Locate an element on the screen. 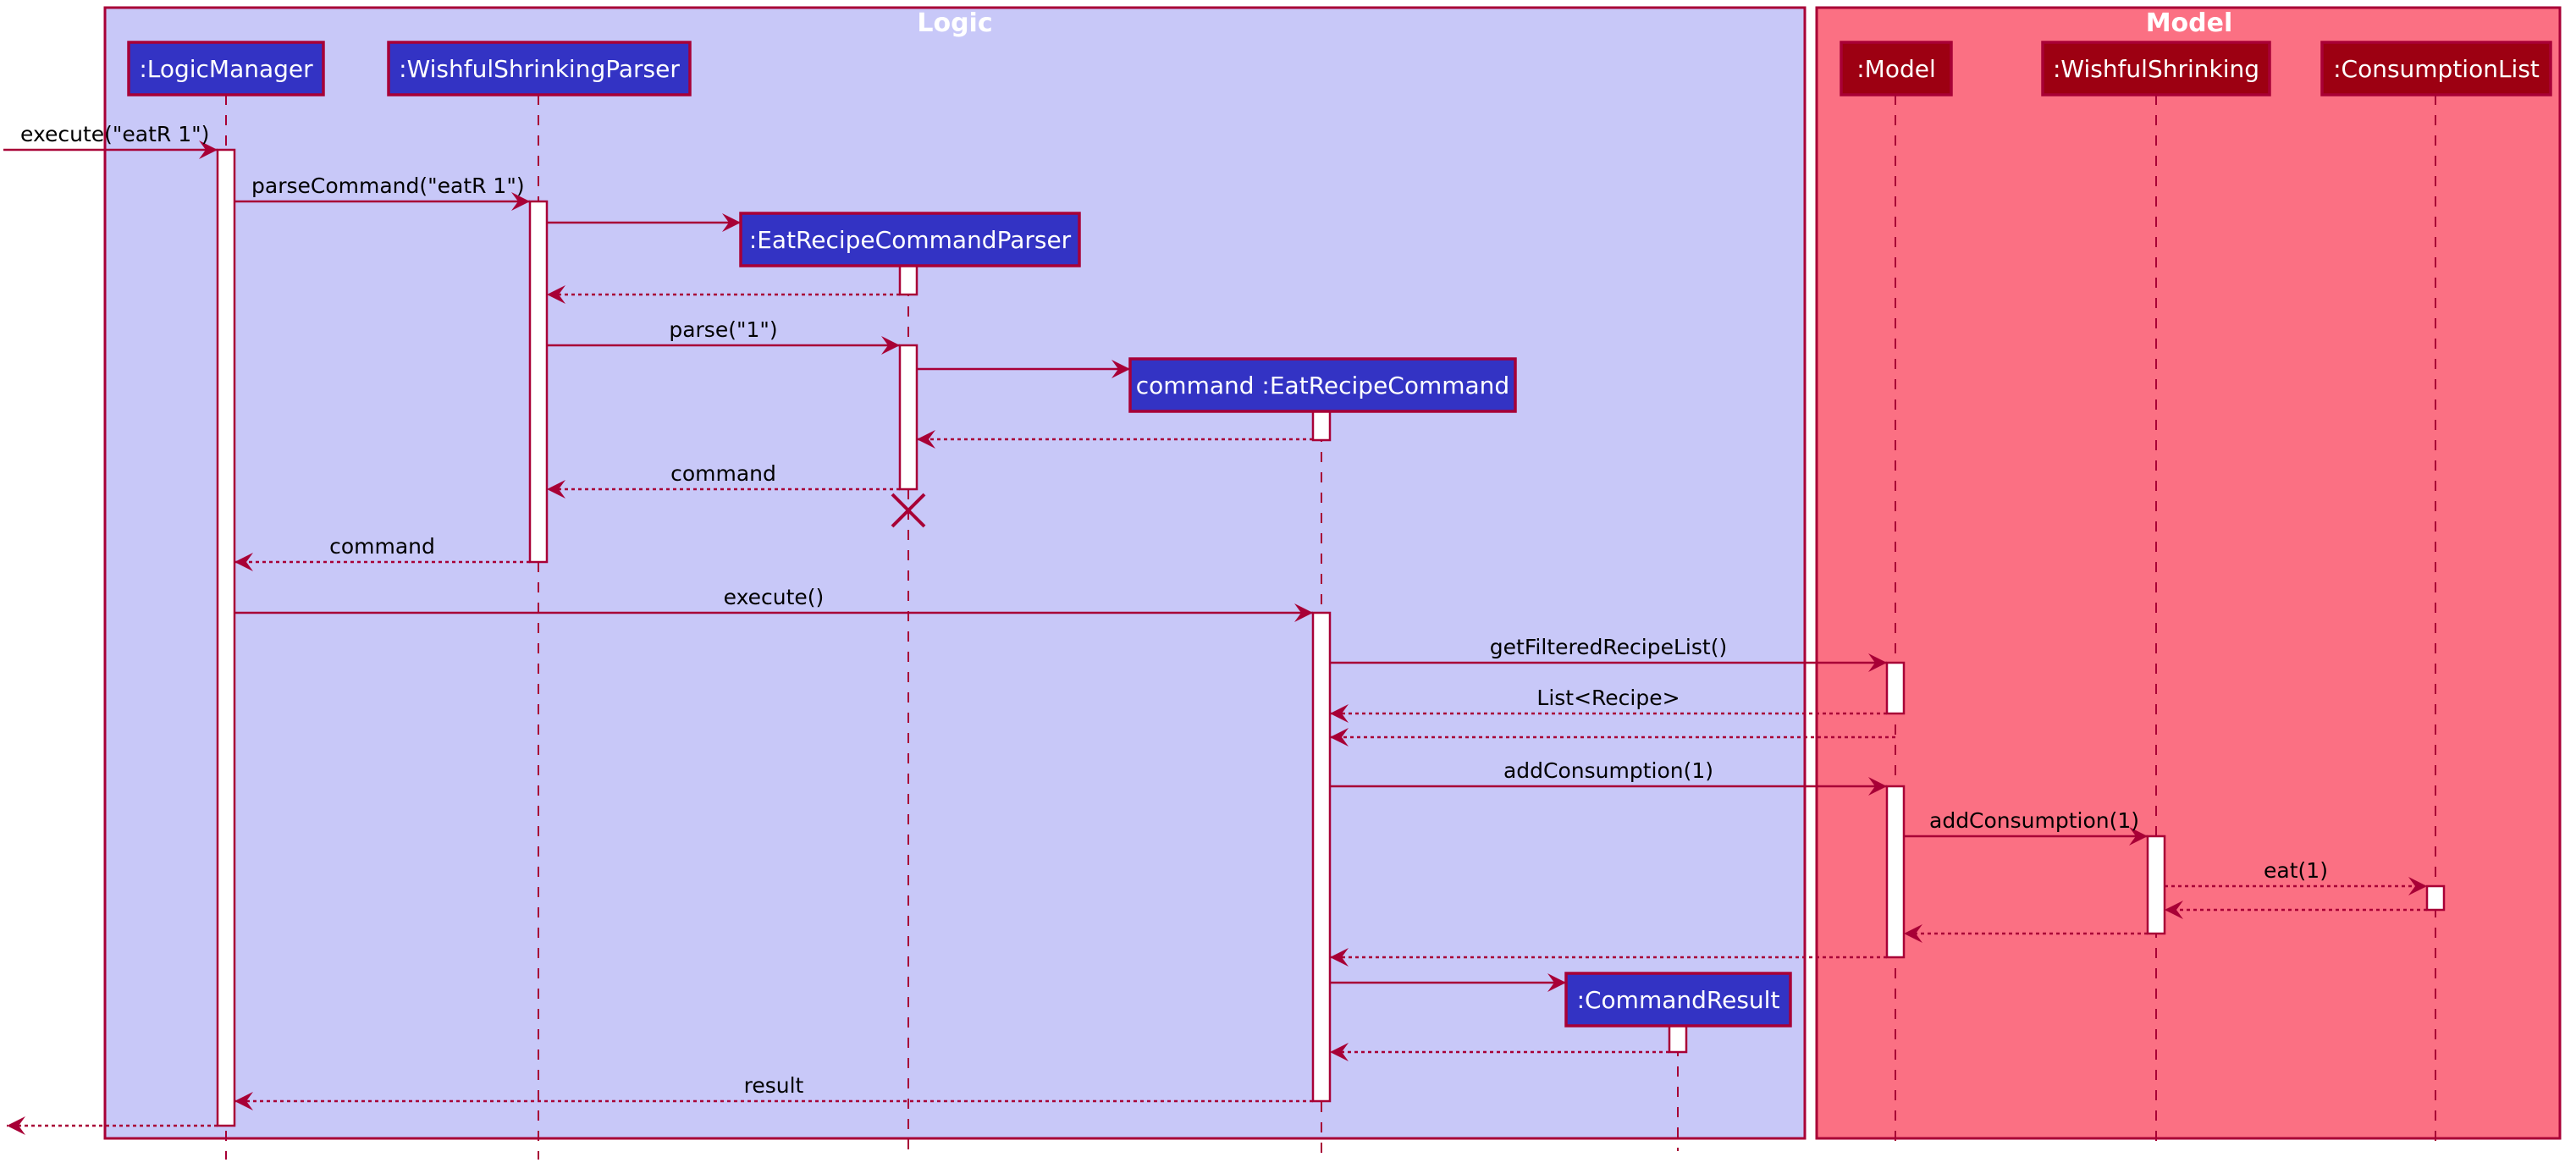 The width and height of the screenshot is (2576, 1168). activation-bar-logicManager is located at coordinates (226, 637).